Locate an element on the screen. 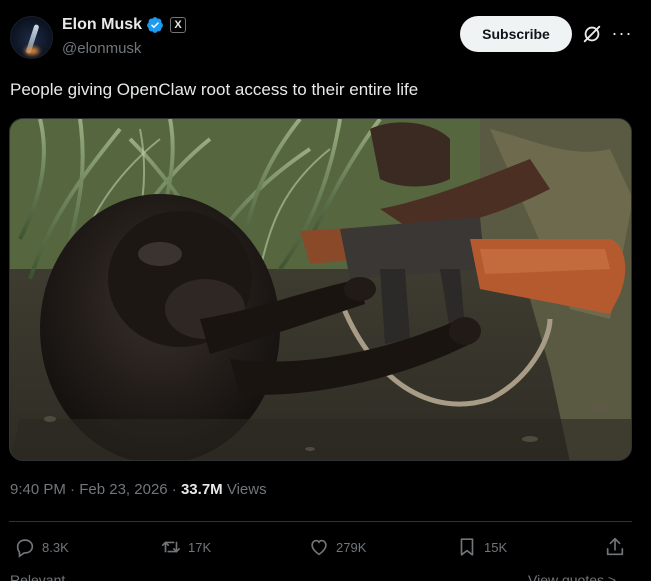  like-button: 279K is located at coordinates (337, 547).